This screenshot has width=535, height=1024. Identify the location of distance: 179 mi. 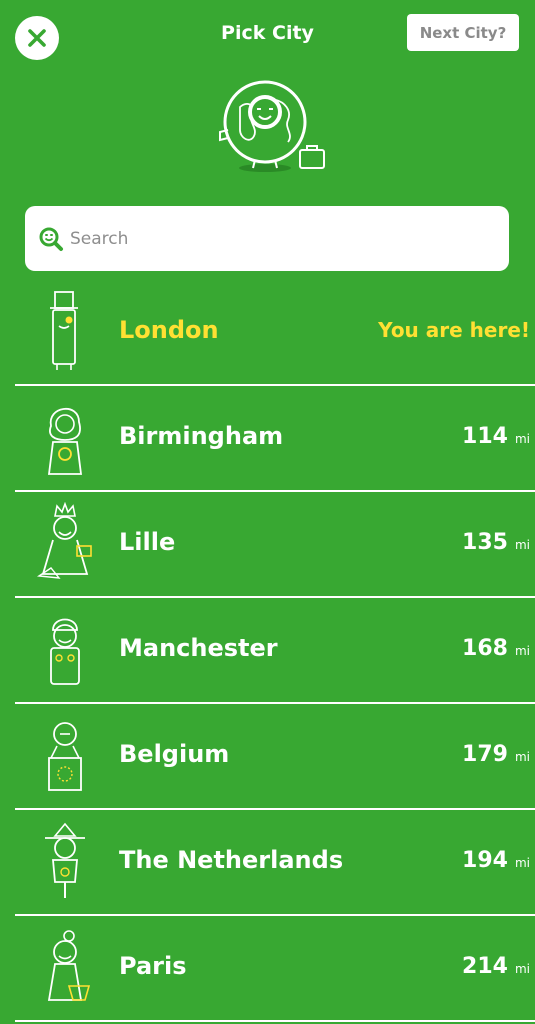
(496, 754).